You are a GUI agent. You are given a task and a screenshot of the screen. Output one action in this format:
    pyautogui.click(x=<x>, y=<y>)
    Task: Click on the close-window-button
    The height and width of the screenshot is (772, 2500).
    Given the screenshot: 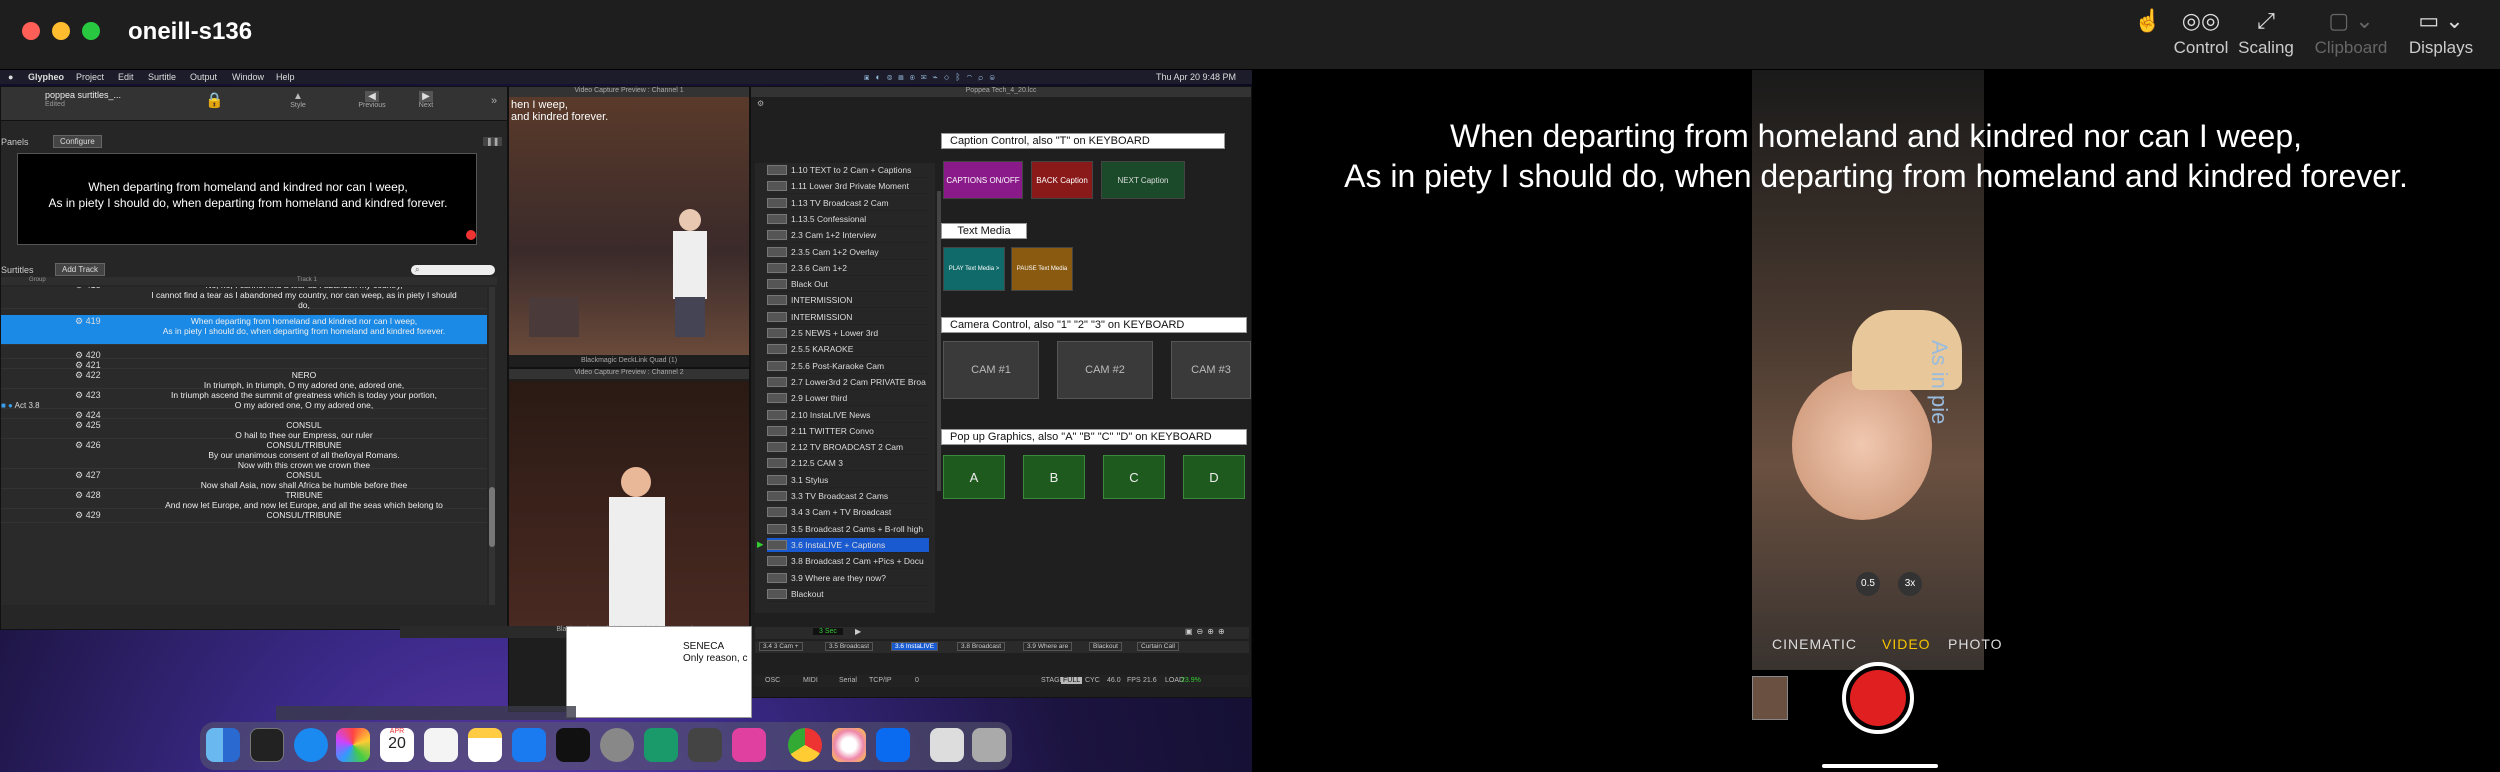 What is the action you would take?
    pyautogui.click(x=31, y=31)
    